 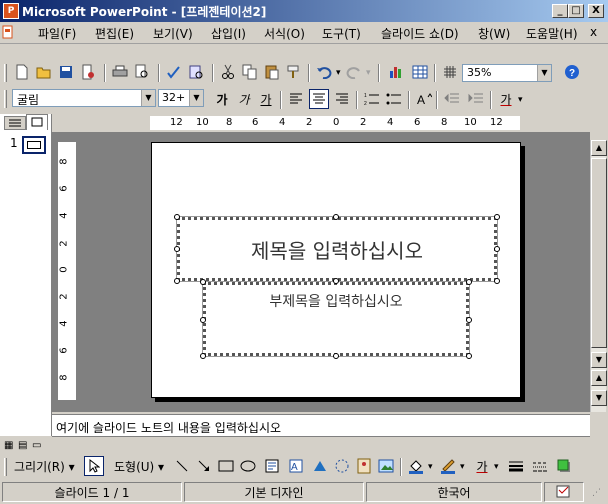 What do you see at coordinates (284, 33) in the screenshot?
I see `menu-format: 서식(O)` at bounding box center [284, 33].